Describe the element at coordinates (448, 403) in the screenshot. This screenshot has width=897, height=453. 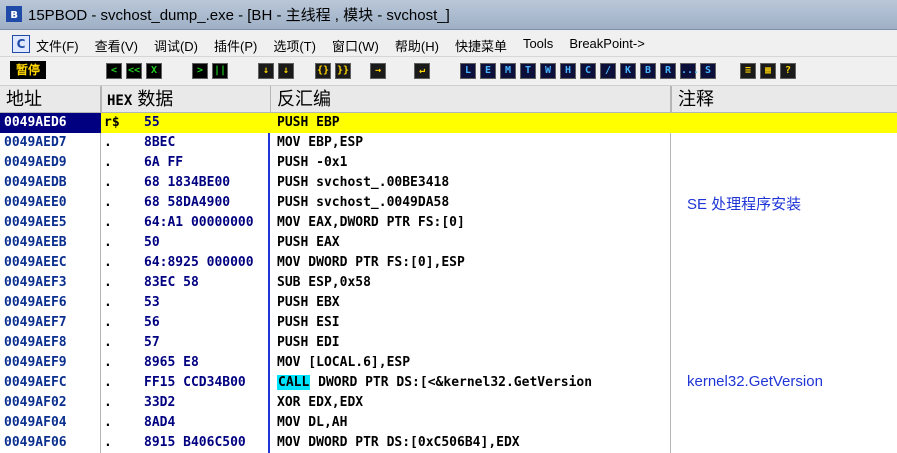
I see `disasm-row: 0049AF02 . 33D2 XOR EDX,EDX` at that location.